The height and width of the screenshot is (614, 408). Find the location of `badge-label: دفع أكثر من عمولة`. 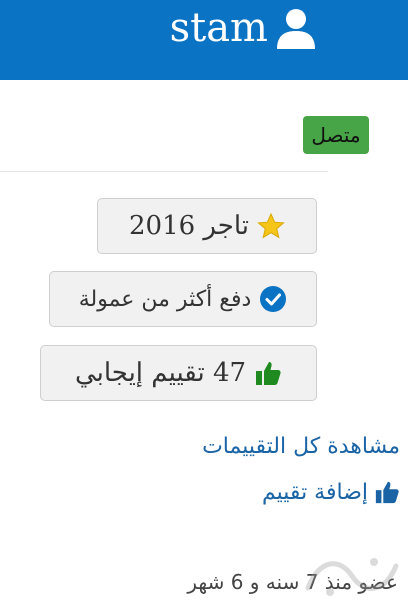

badge-label: دفع أكثر من عمولة is located at coordinates (165, 299).